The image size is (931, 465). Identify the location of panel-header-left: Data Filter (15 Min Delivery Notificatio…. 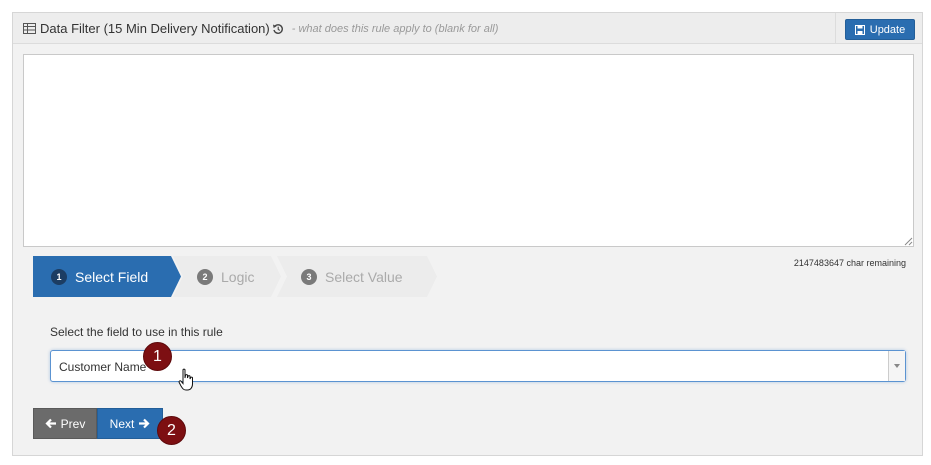
(260, 28).